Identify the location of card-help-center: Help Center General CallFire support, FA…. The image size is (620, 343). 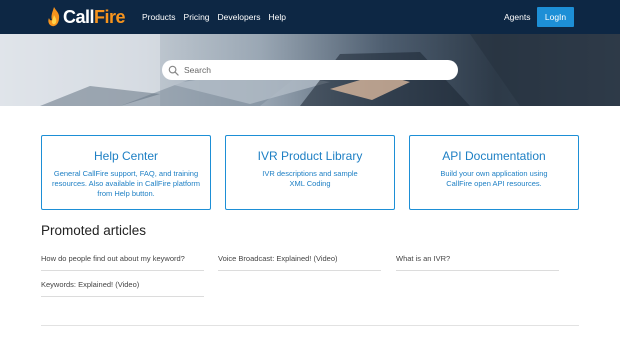
(126, 172).